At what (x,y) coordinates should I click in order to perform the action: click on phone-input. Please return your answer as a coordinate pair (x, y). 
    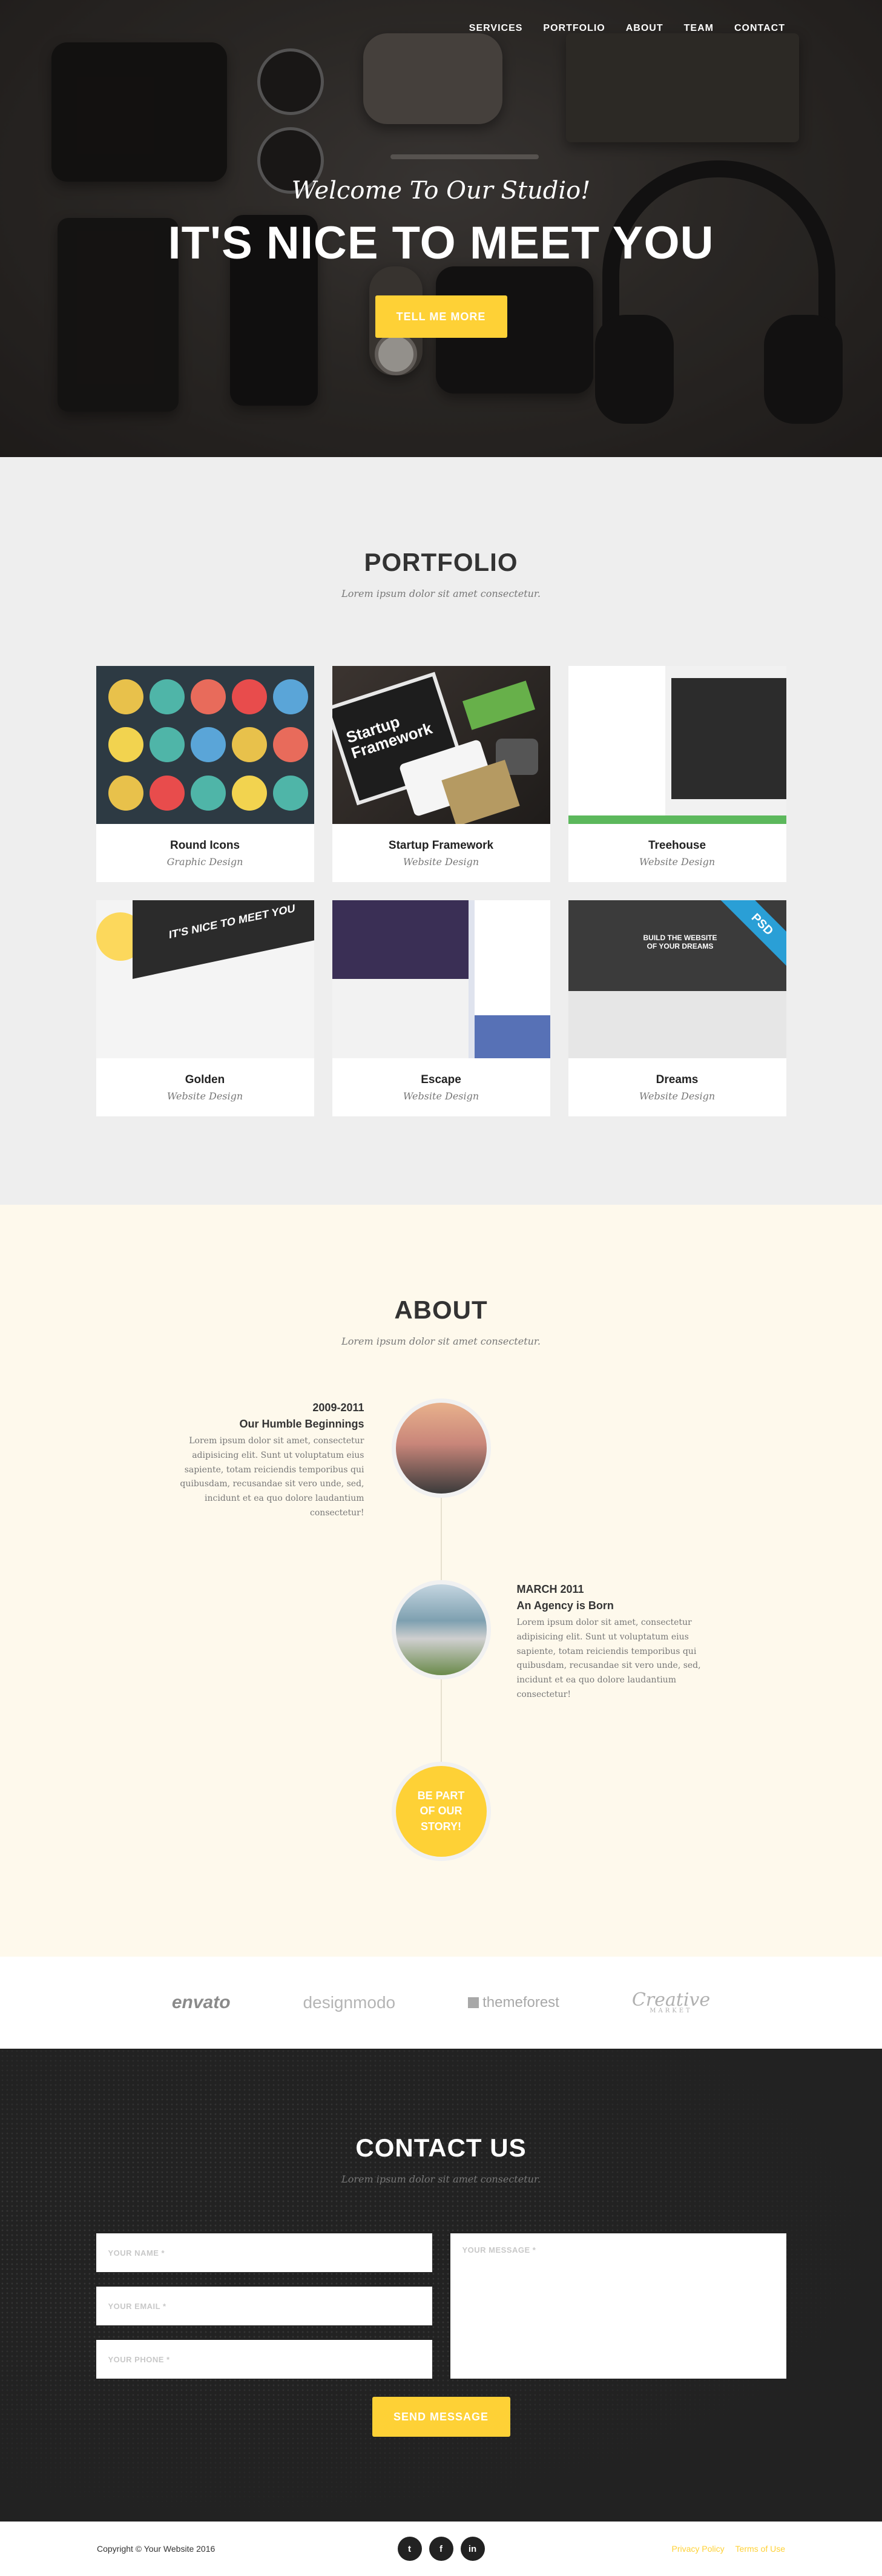
    Looking at the image, I should click on (264, 2359).